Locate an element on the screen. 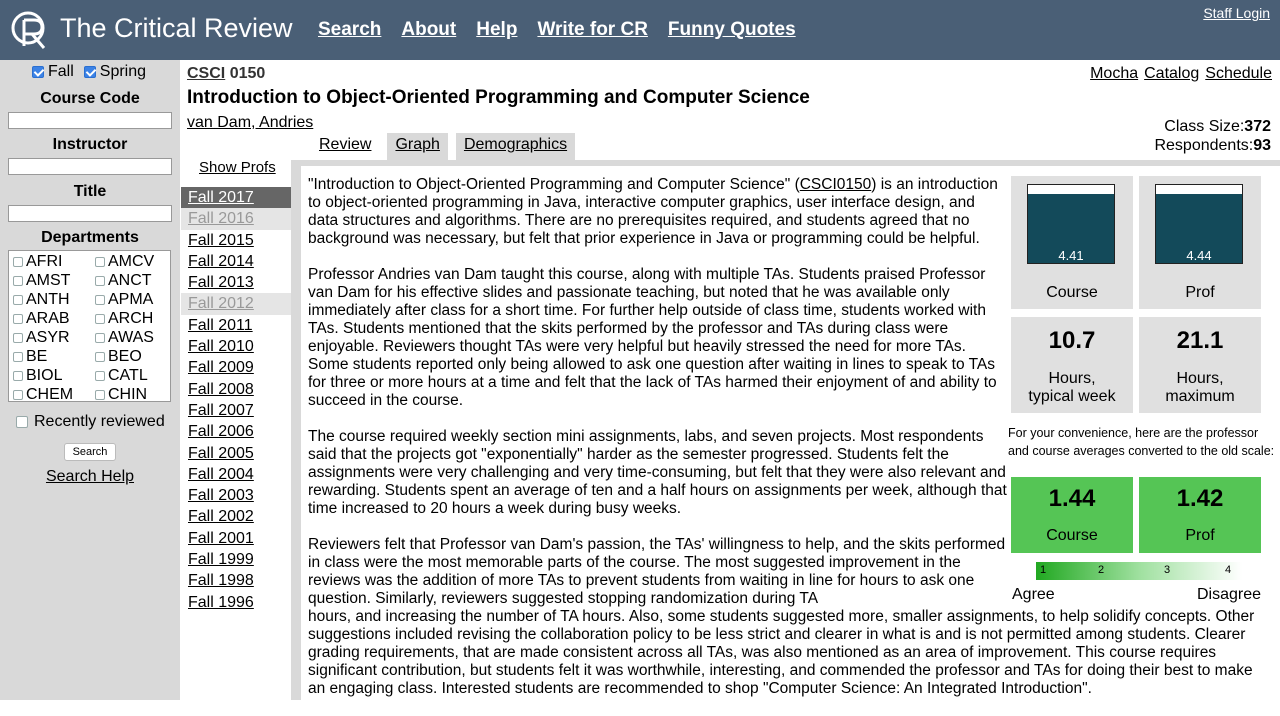 The width and height of the screenshot is (1280, 716). department-label: ARAB is located at coordinates (48, 318).